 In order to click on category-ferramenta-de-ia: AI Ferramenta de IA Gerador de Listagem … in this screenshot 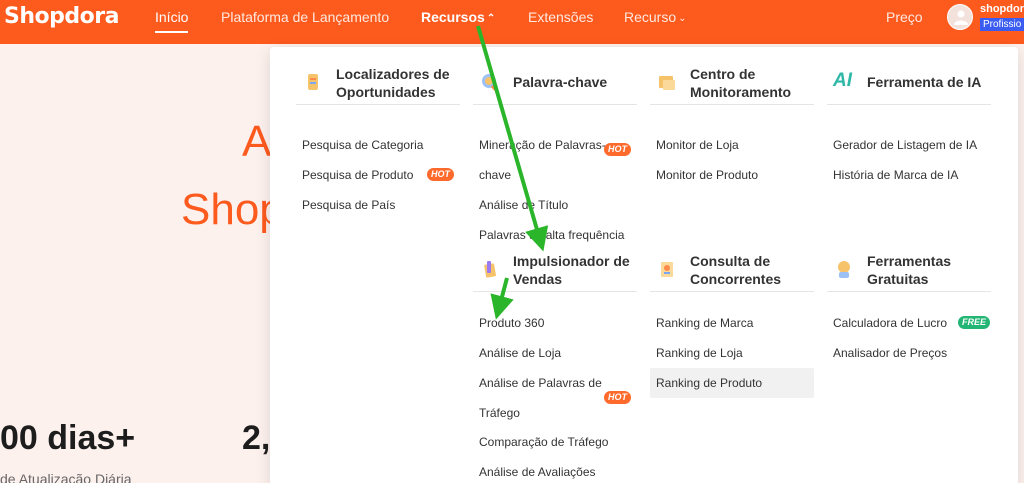, I will do `click(909, 120)`.